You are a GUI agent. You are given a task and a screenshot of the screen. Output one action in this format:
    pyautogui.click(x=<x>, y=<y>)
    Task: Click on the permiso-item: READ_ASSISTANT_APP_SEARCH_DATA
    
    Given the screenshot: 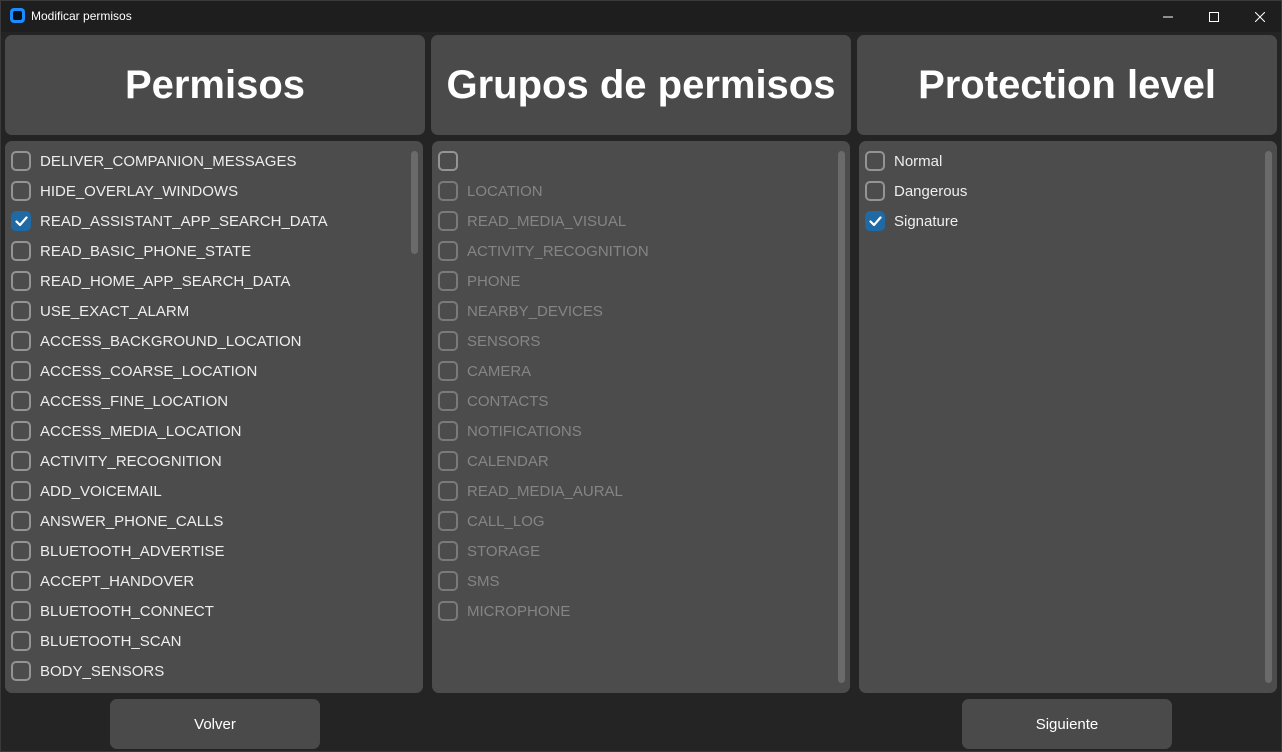 What is the action you would take?
    pyautogui.click(x=169, y=221)
    